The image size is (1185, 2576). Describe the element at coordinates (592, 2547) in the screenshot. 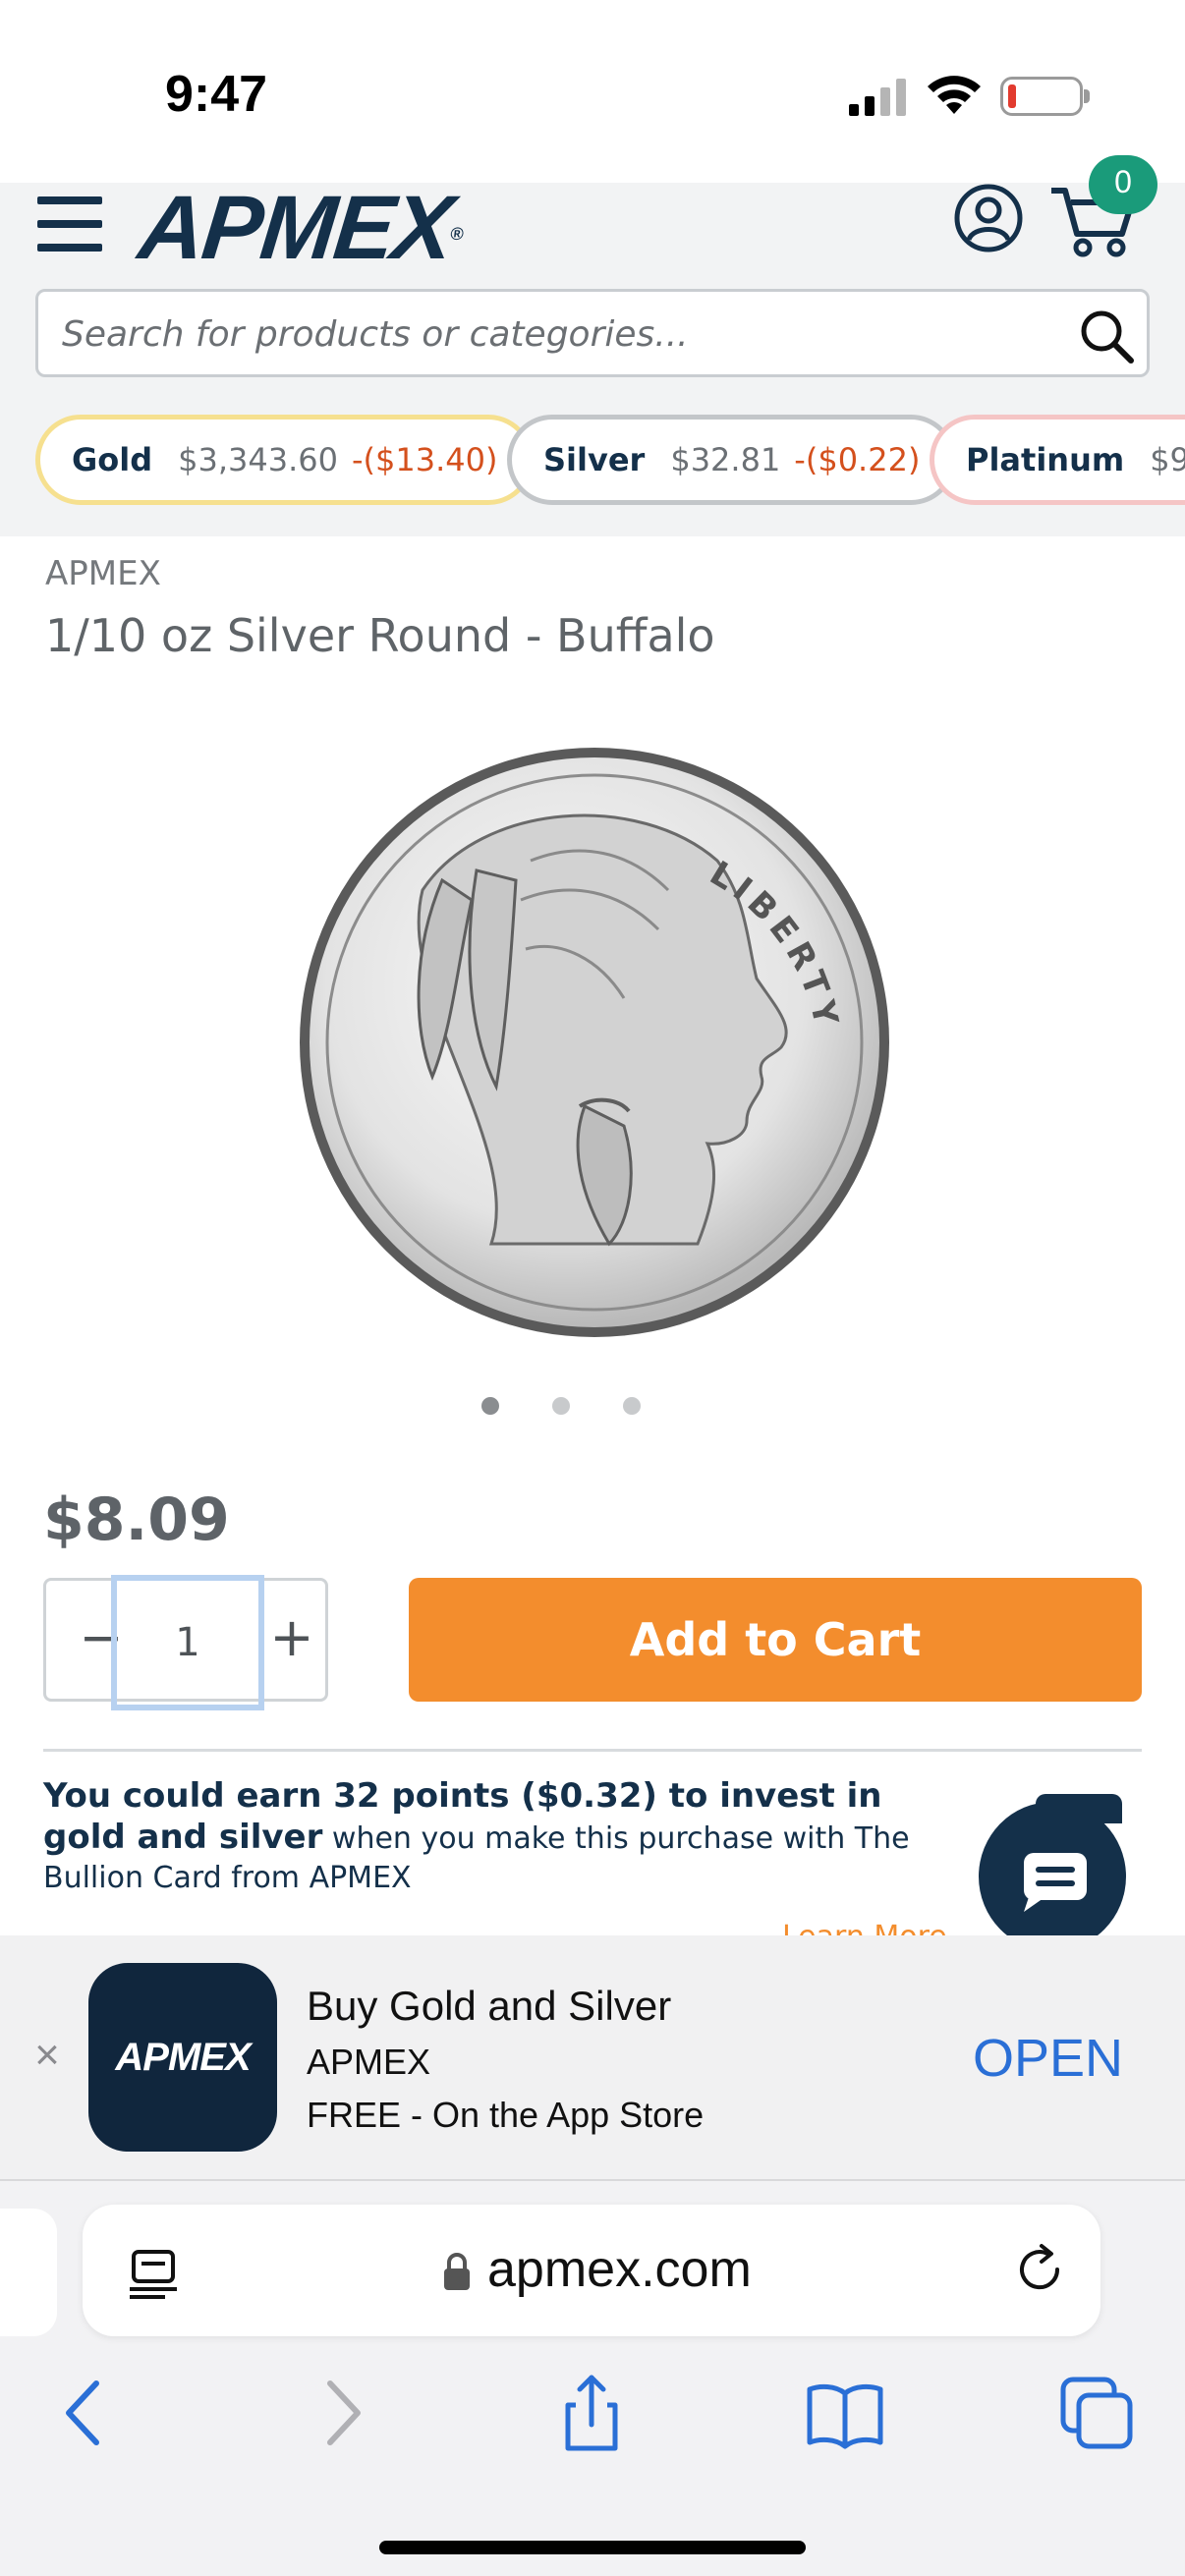

I see `home-indicator` at that location.